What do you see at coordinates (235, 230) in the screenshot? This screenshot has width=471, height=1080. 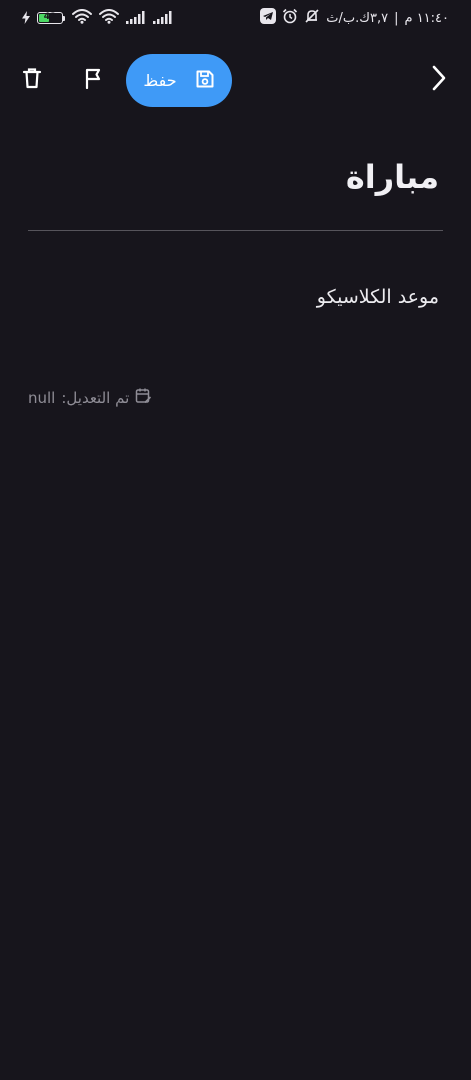 I see `title-divider` at bounding box center [235, 230].